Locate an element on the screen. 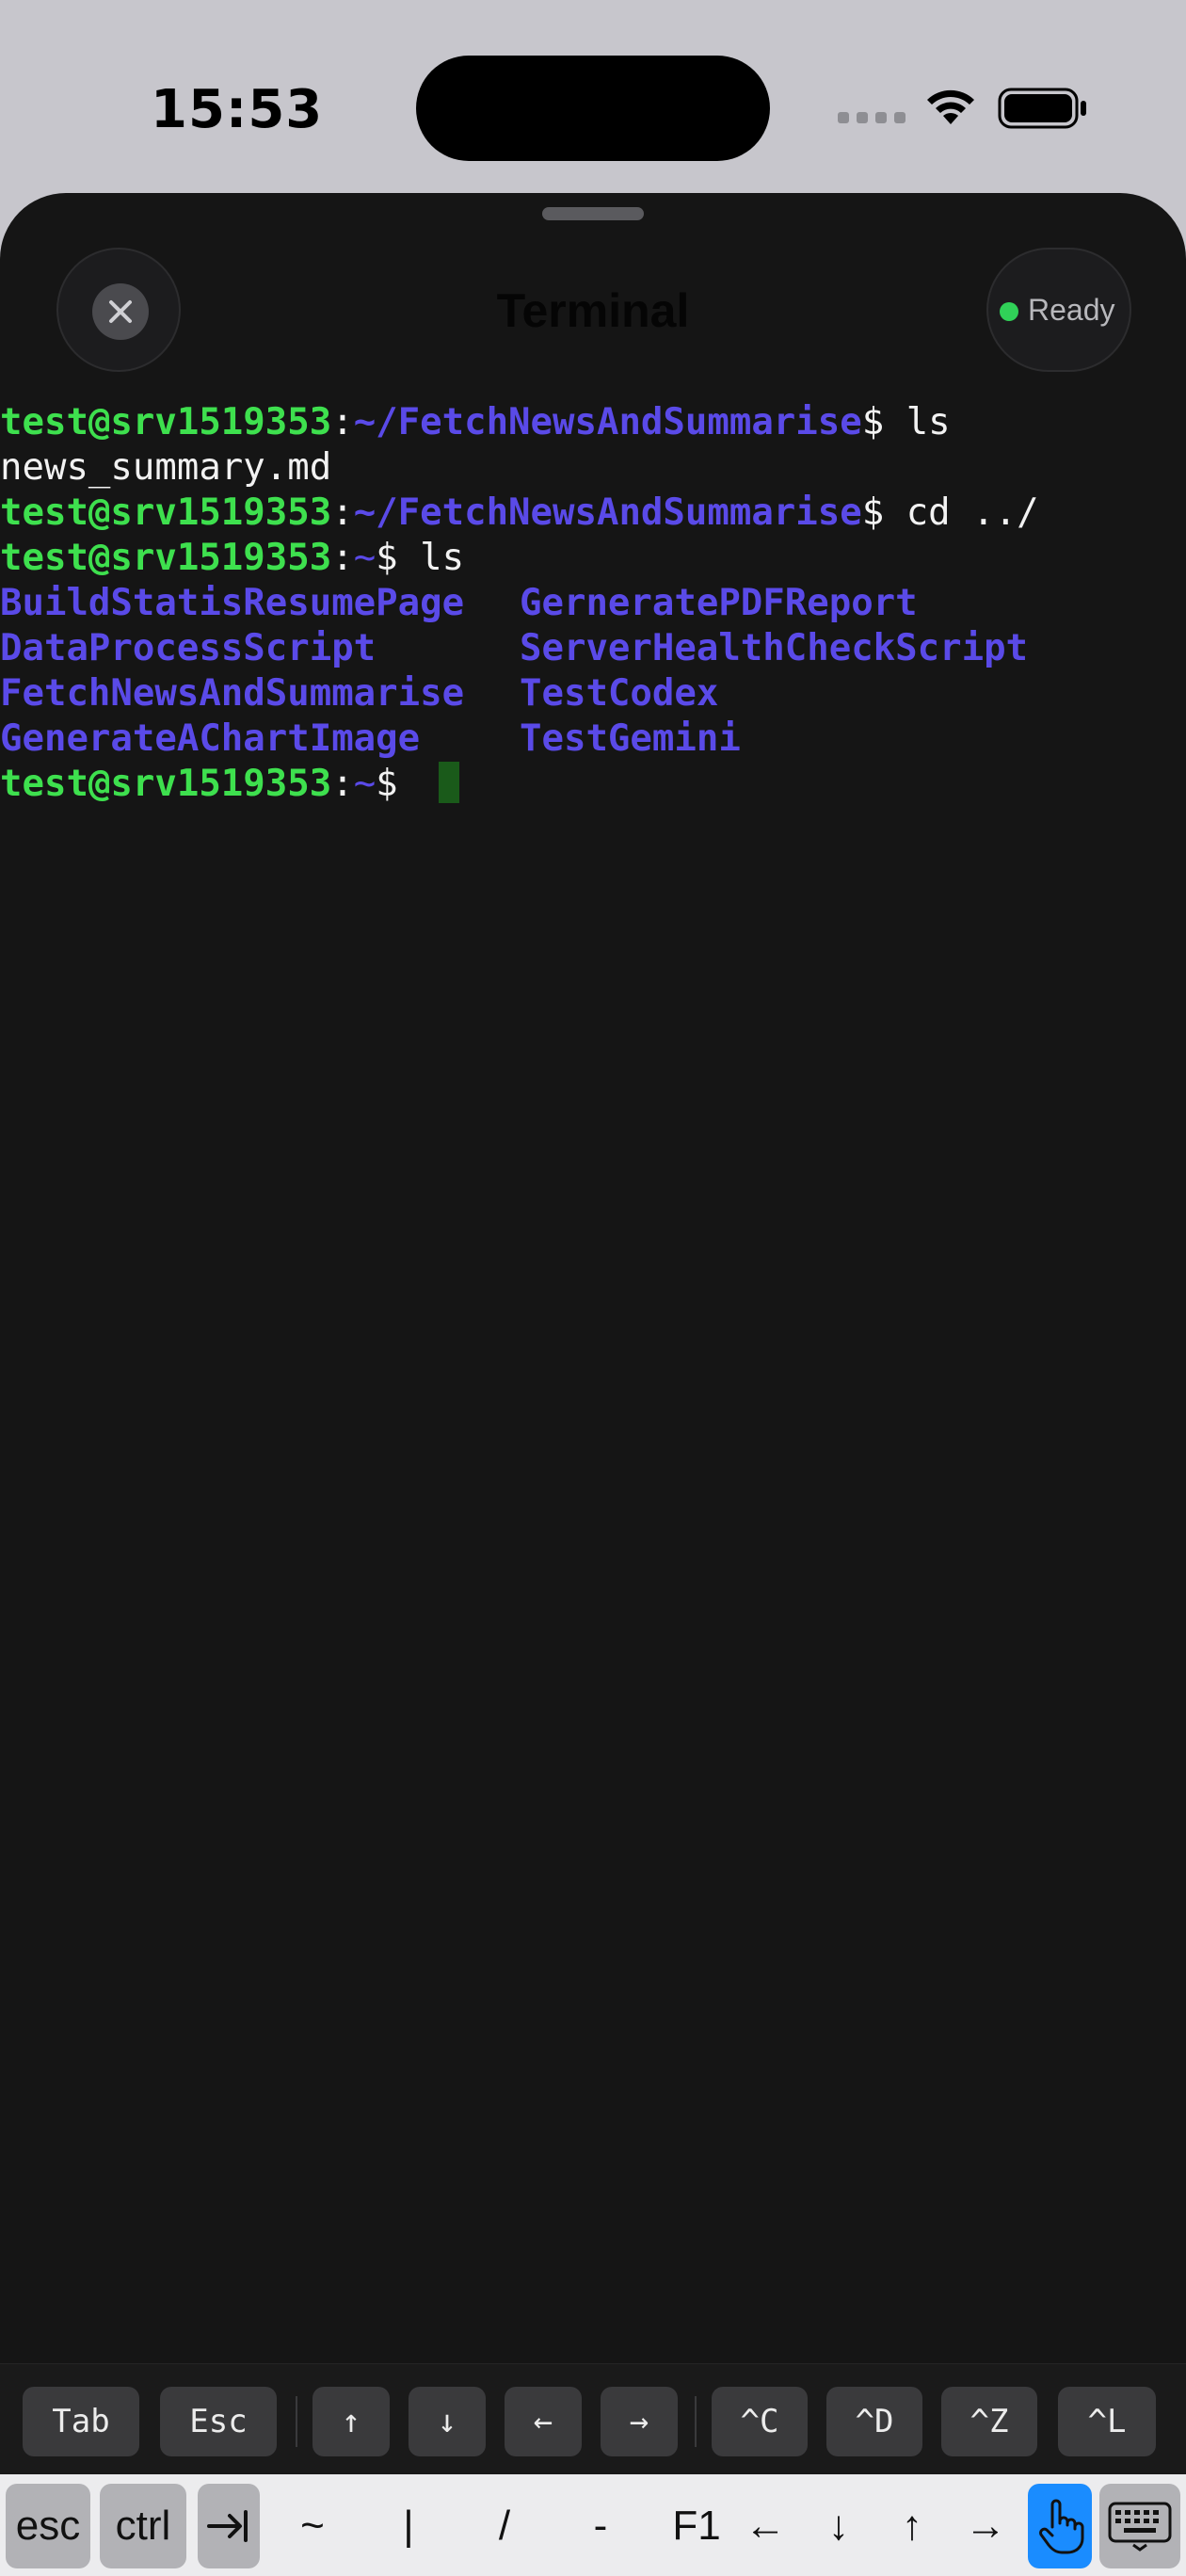 This screenshot has width=1186, height=2576. right-arrow-key: → is located at coordinates (985, 2526).